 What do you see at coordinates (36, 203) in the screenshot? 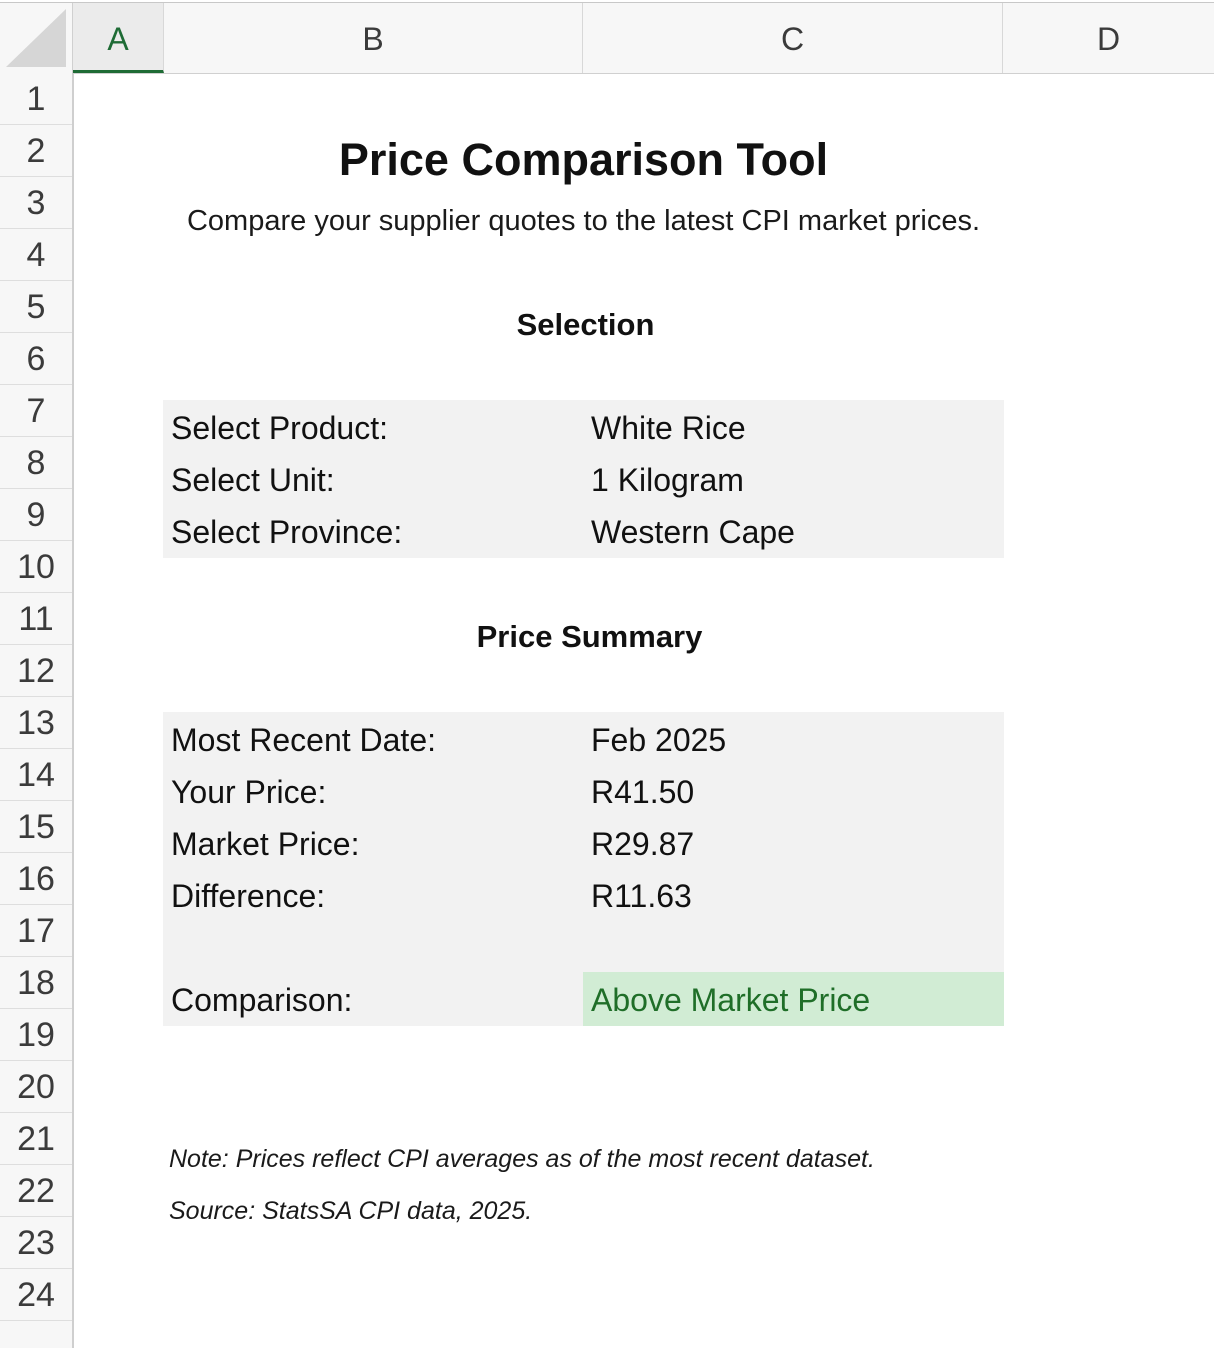
I see `row-header-3: 3` at bounding box center [36, 203].